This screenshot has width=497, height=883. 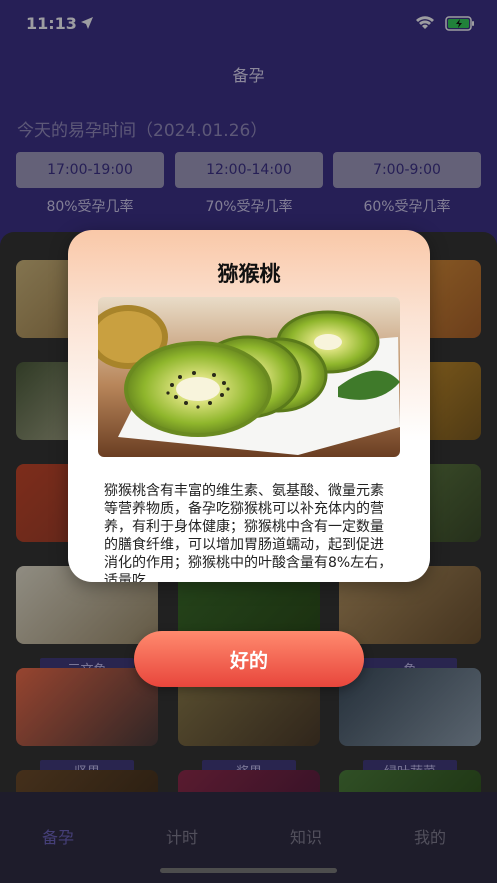 I want to click on ok-button: 好的, so click(x=249, y=659).